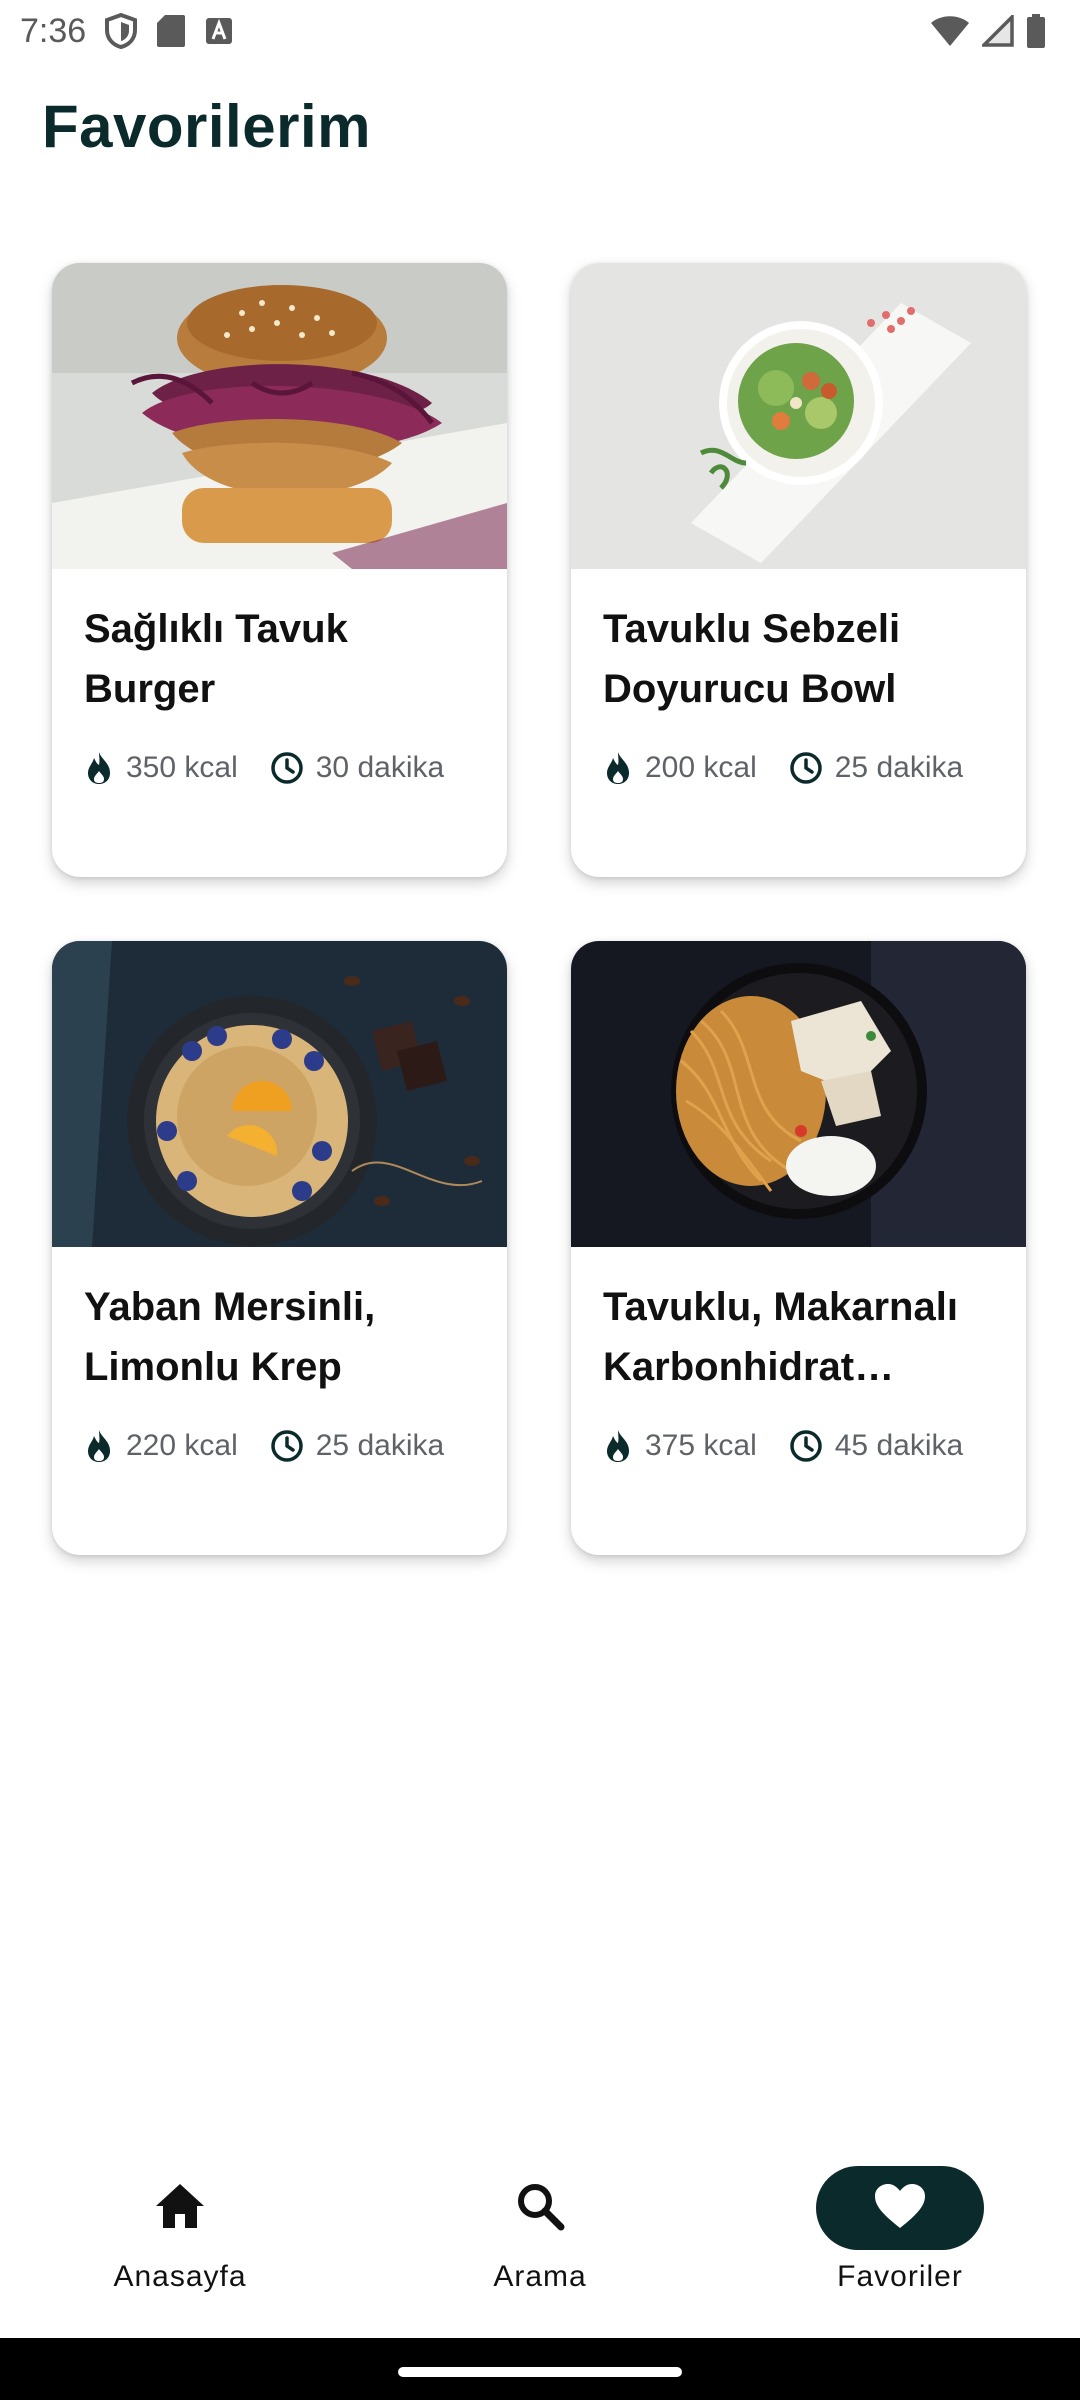  What do you see at coordinates (121, 31) in the screenshot?
I see `shield-icon` at bounding box center [121, 31].